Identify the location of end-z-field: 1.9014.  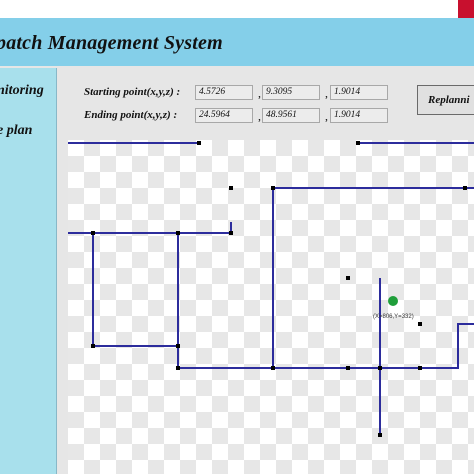
(359, 115).